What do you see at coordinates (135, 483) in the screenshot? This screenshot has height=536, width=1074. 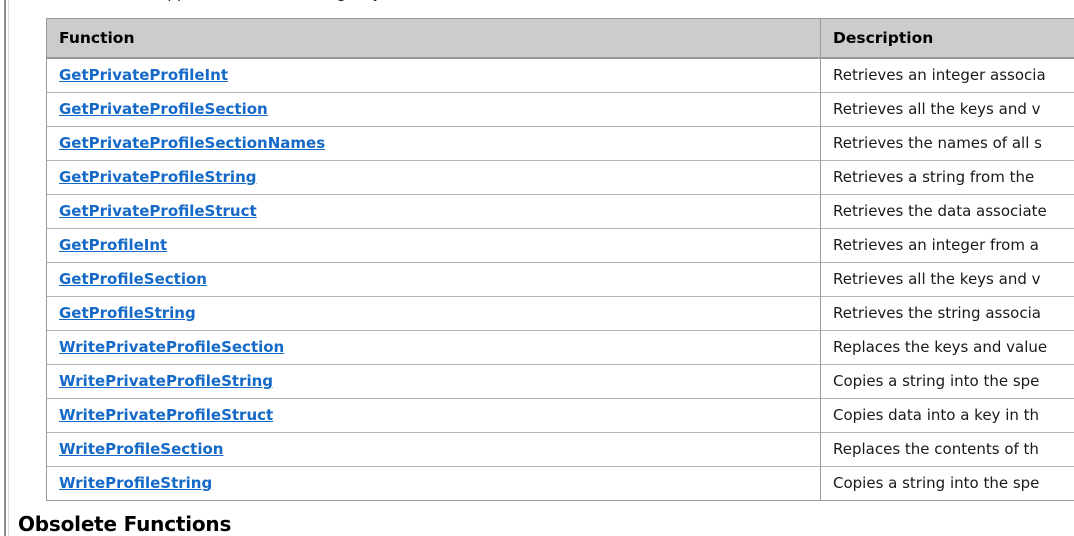 I see `function-link: WriteProfileString` at bounding box center [135, 483].